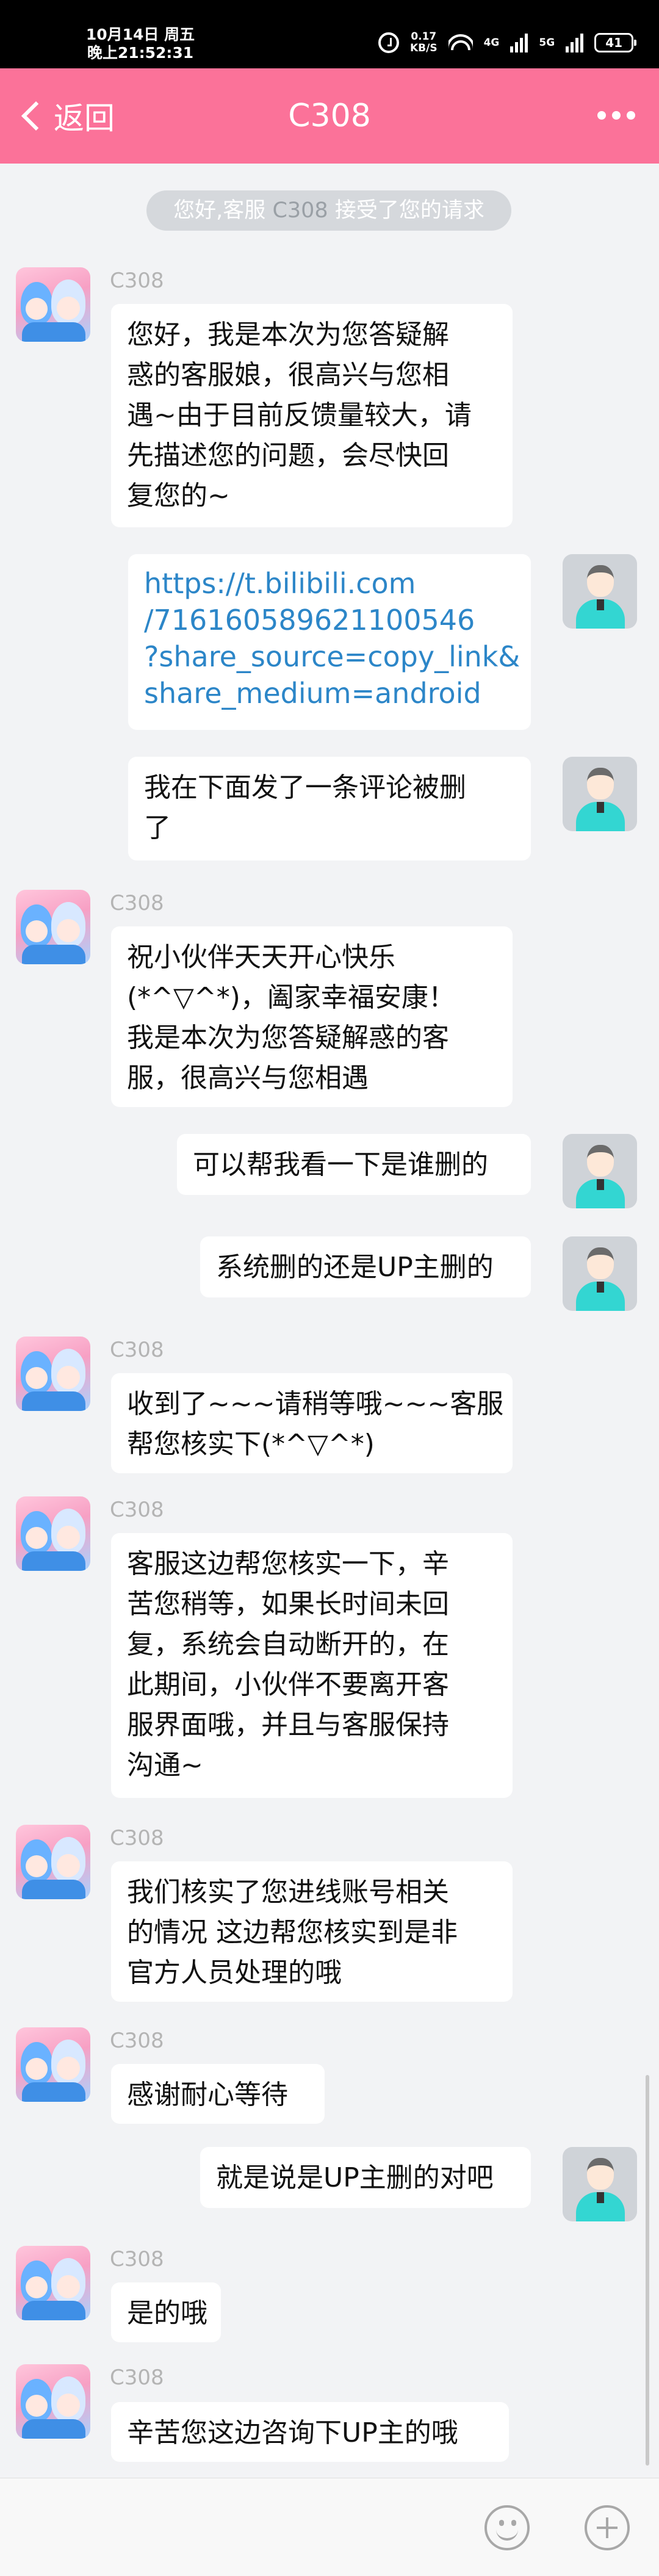 The image size is (659, 2576). Describe the element at coordinates (288, 334) in the screenshot. I see `message-line: 您好，我是本次为您答疑解` at that location.